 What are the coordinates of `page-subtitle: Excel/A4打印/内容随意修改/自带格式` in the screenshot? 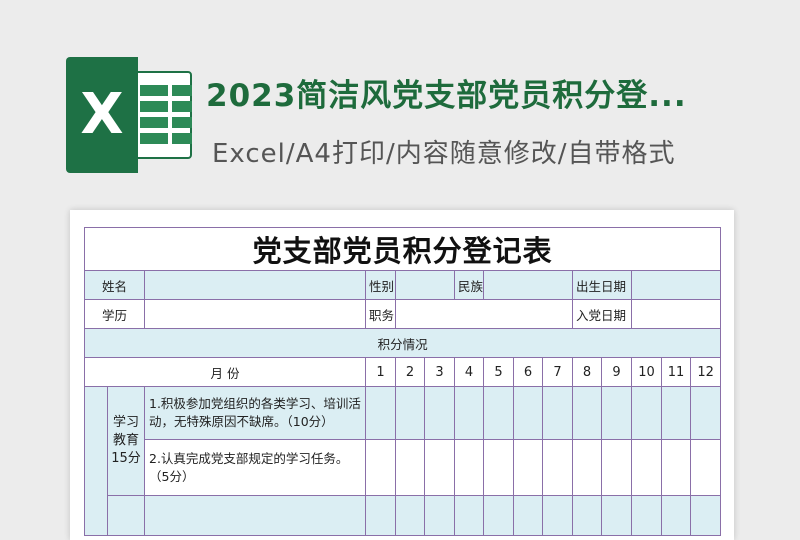 It's located at (444, 154).